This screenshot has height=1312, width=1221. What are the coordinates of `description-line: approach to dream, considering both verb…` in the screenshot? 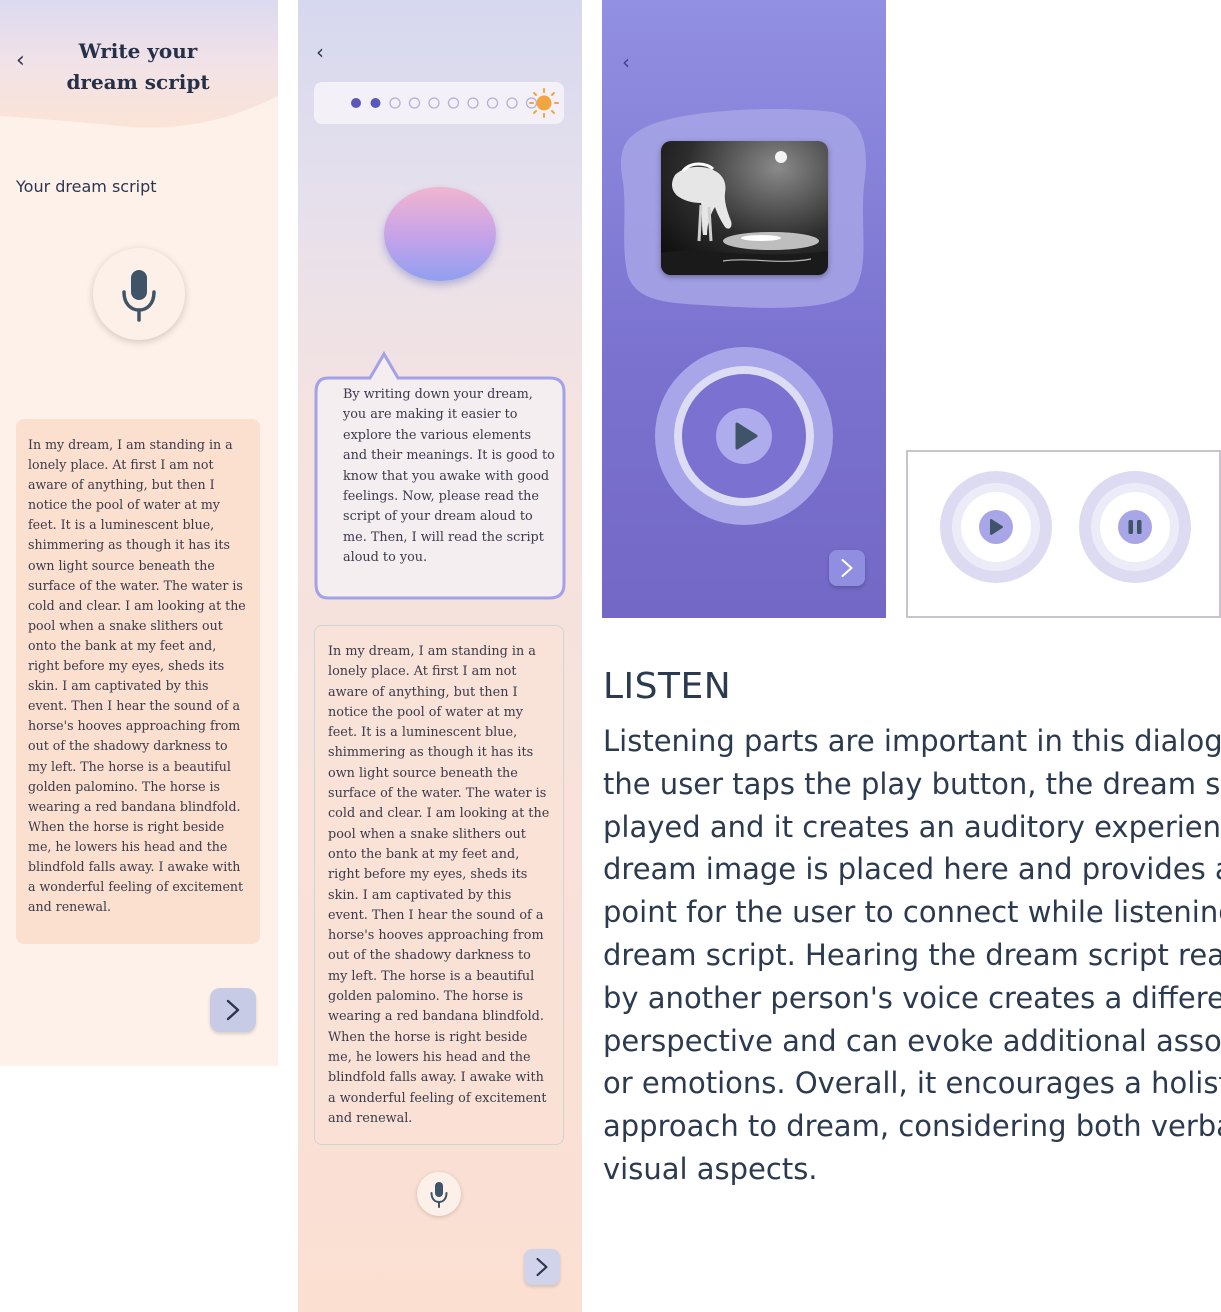 It's located at (912, 1126).